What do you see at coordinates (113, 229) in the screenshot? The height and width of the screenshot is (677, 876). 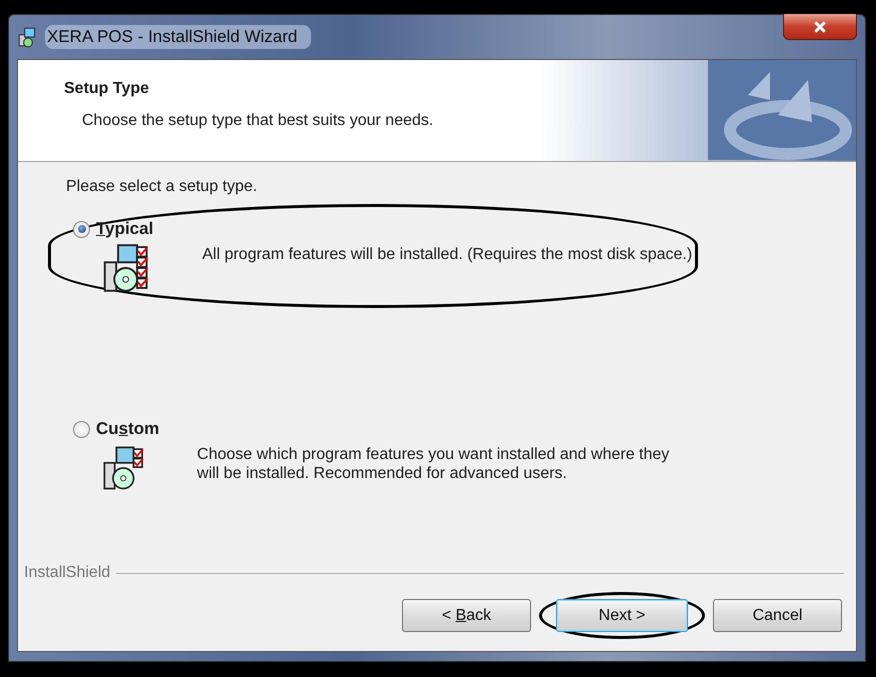 I see `setup-type-radio: Typical` at bounding box center [113, 229].